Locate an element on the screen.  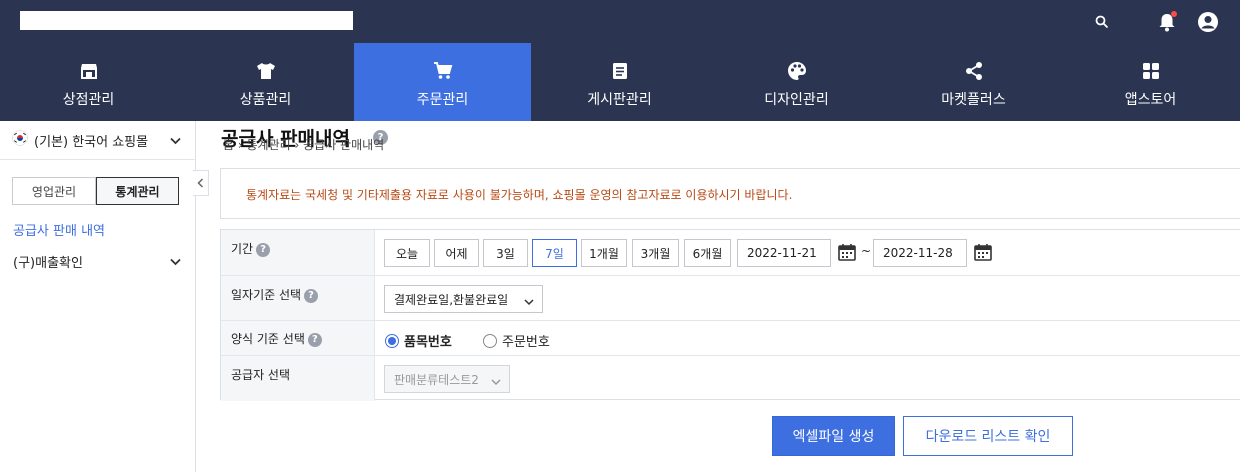
top-icons is located at coordinates (1155, 21).